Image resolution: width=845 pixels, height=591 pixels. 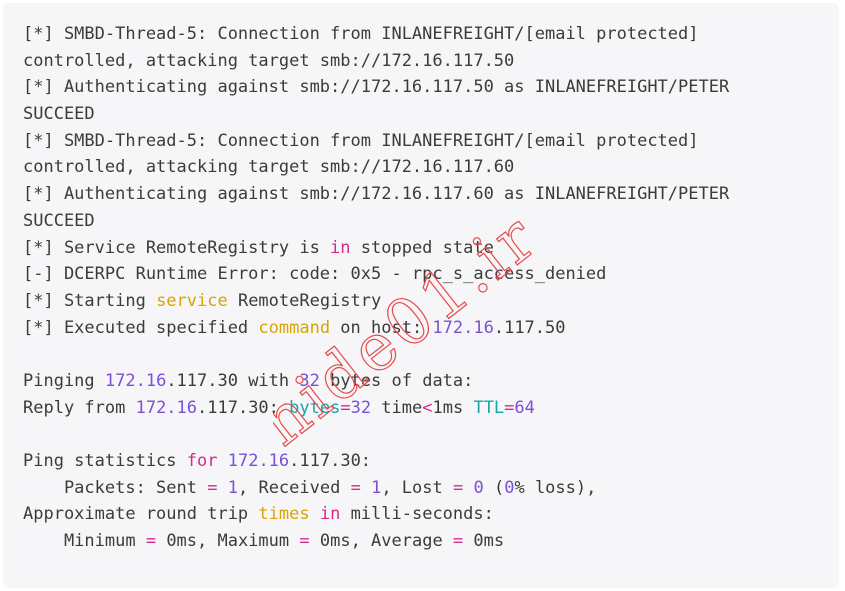 What do you see at coordinates (396, 380) in the screenshot?
I see `code-token: bytes of data:` at bounding box center [396, 380].